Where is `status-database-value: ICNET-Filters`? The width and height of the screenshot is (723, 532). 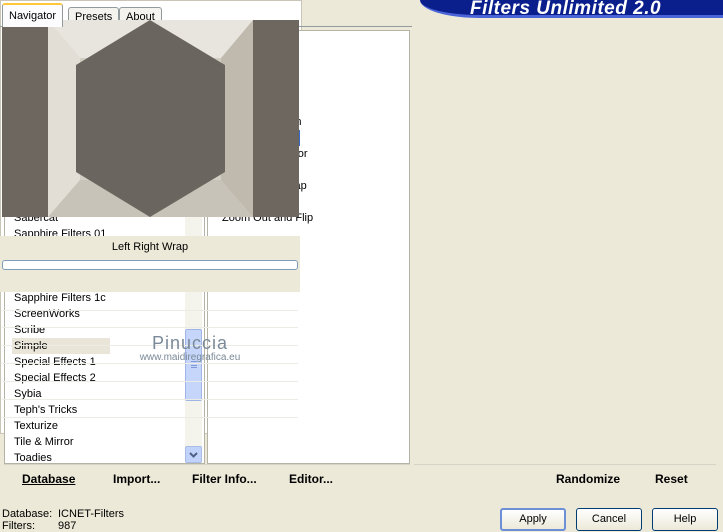 status-database-value: ICNET-Filters is located at coordinates (91, 514).